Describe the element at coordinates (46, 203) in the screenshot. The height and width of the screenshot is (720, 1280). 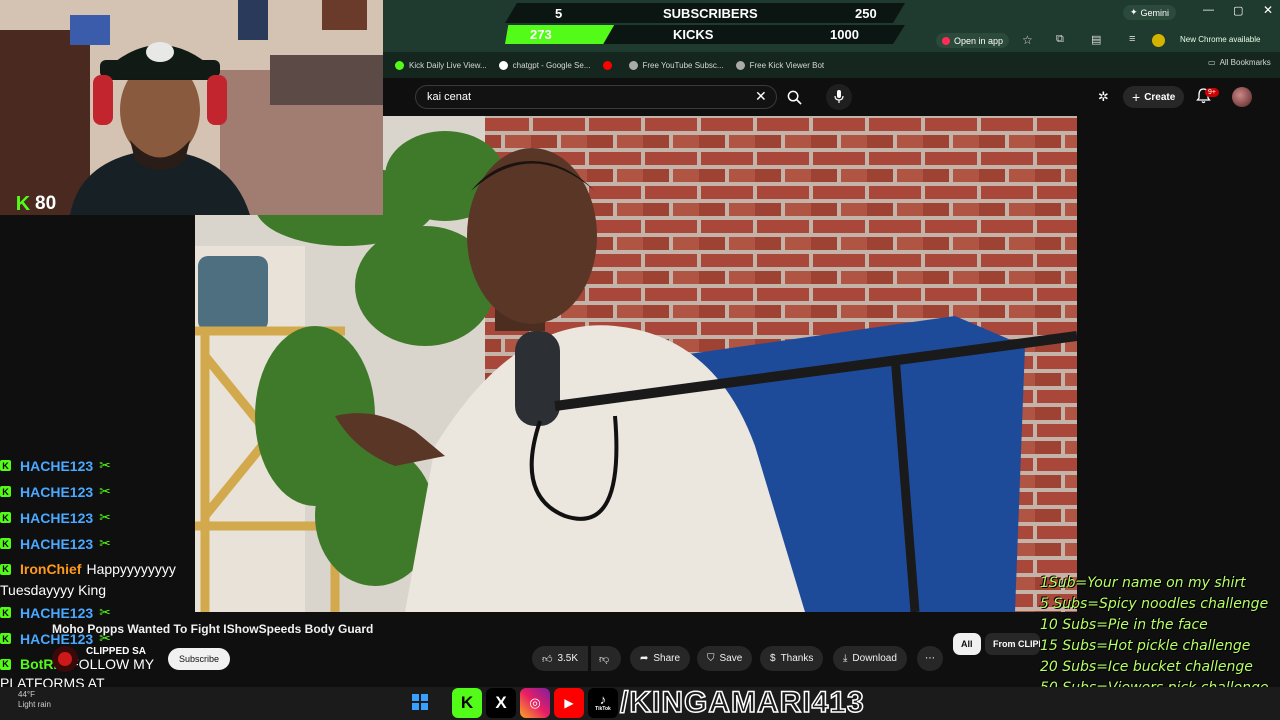
I see `viewer-count: 80` at that location.